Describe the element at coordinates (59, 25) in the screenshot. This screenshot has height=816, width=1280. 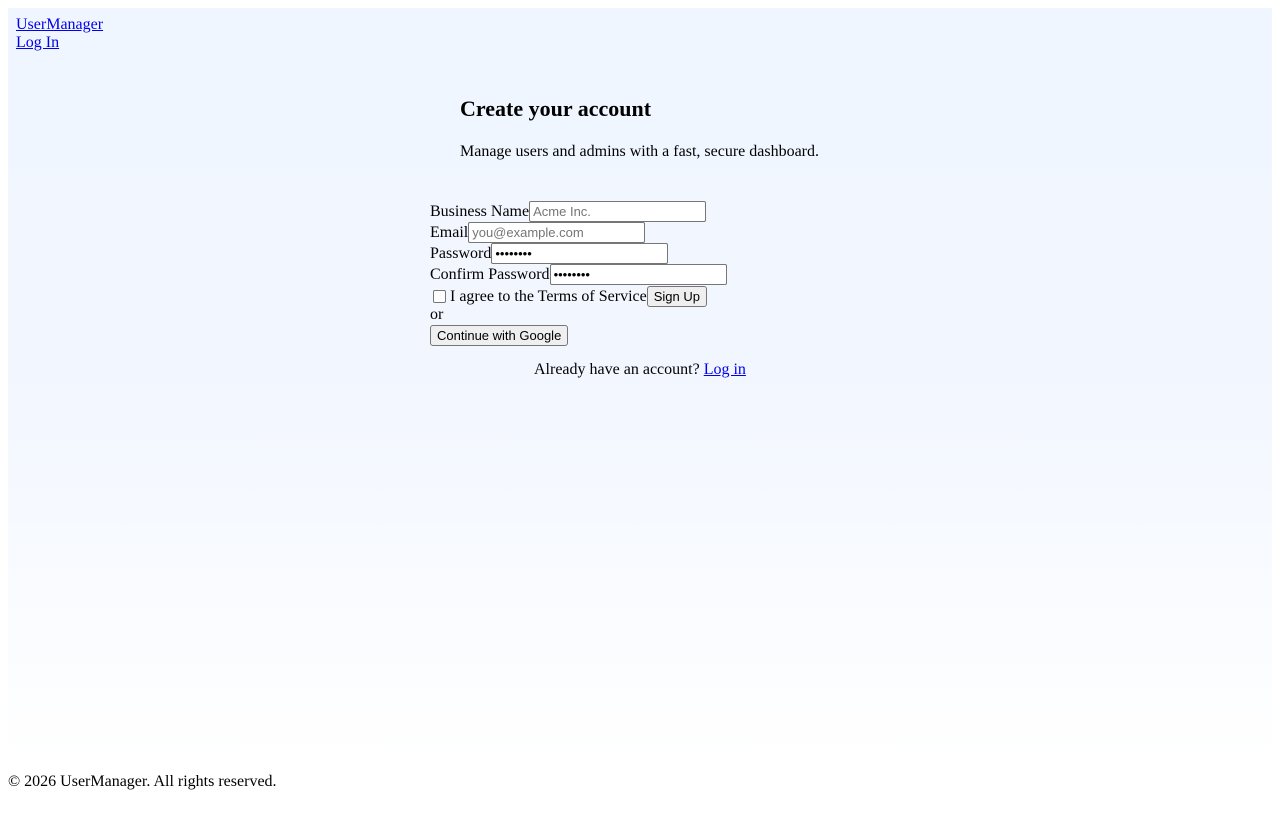
I see `brand-link: UserManager` at that location.